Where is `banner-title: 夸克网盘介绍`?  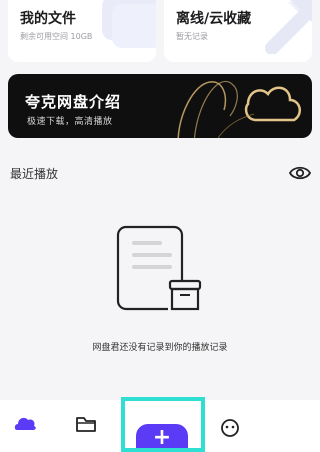
banner-title: 夸克网盘介绍 is located at coordinates (73, 102).